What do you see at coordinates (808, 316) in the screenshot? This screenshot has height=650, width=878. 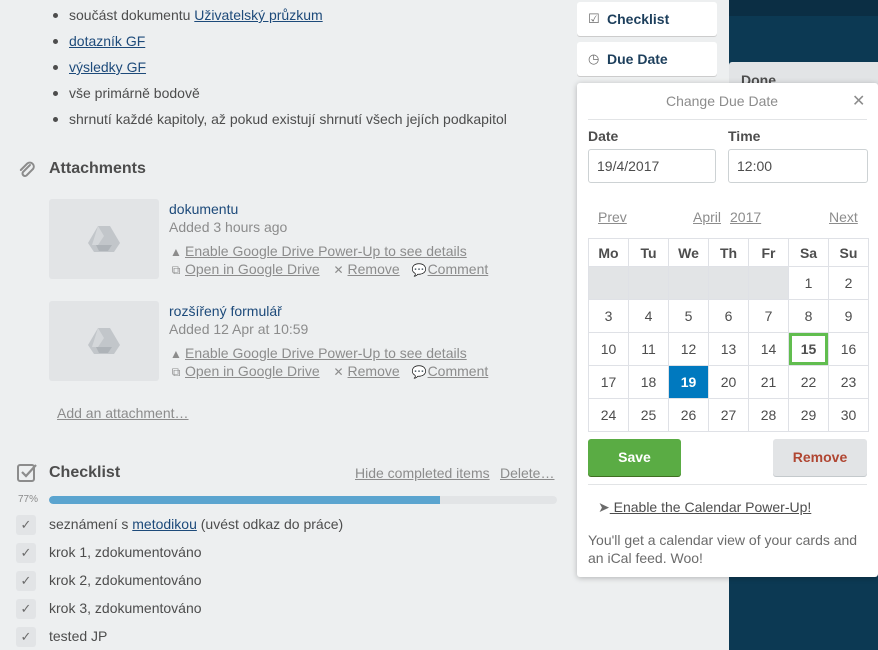 I see `calendar-day: 8` at bounding box center [808, 316].